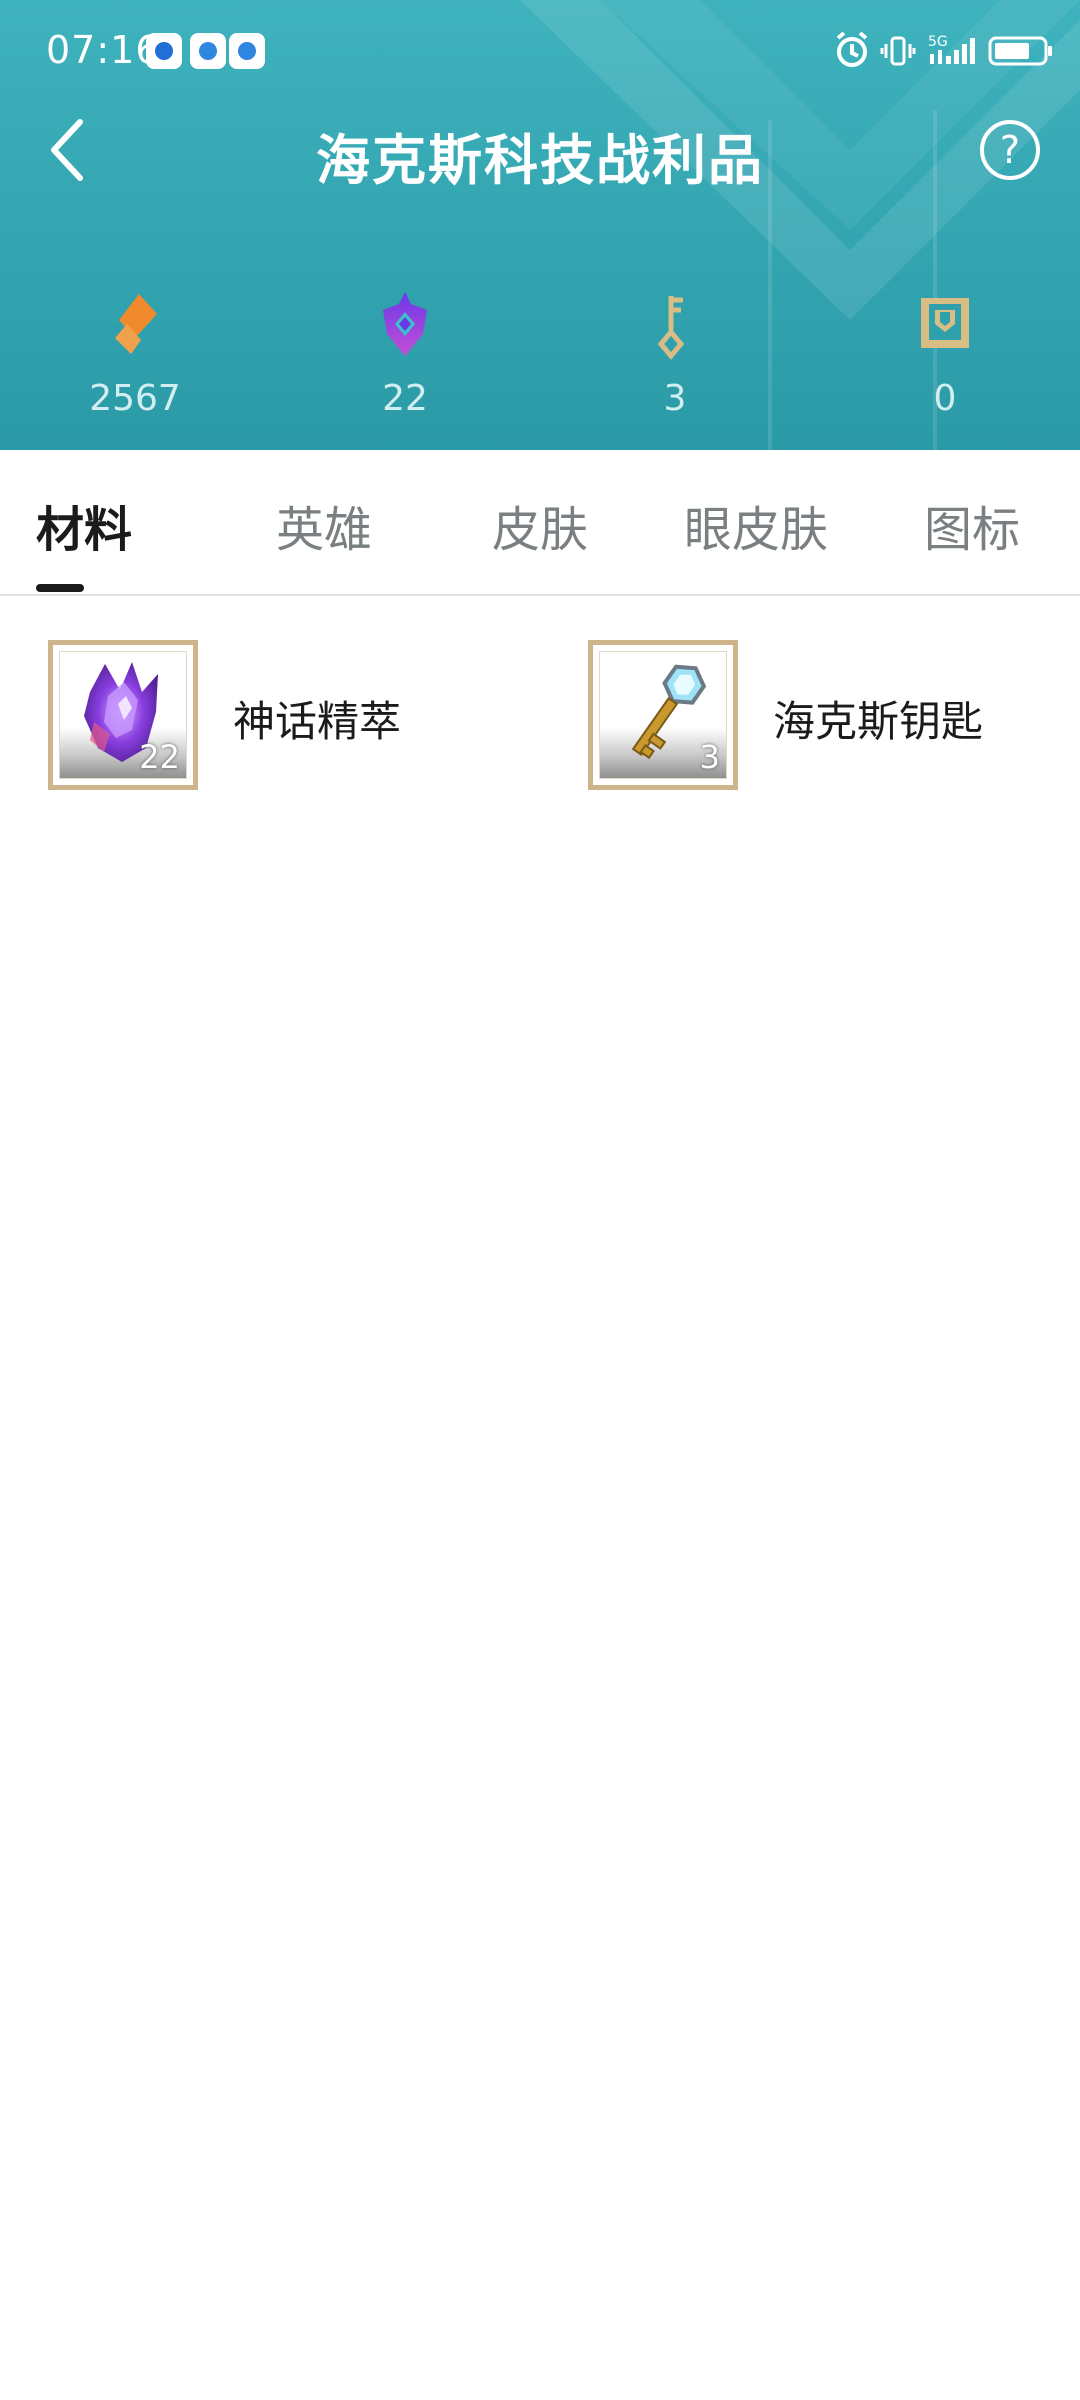  Describe the element at coordinates (675, 398) in the screenshot. I see `currency-value: 3` at that location.